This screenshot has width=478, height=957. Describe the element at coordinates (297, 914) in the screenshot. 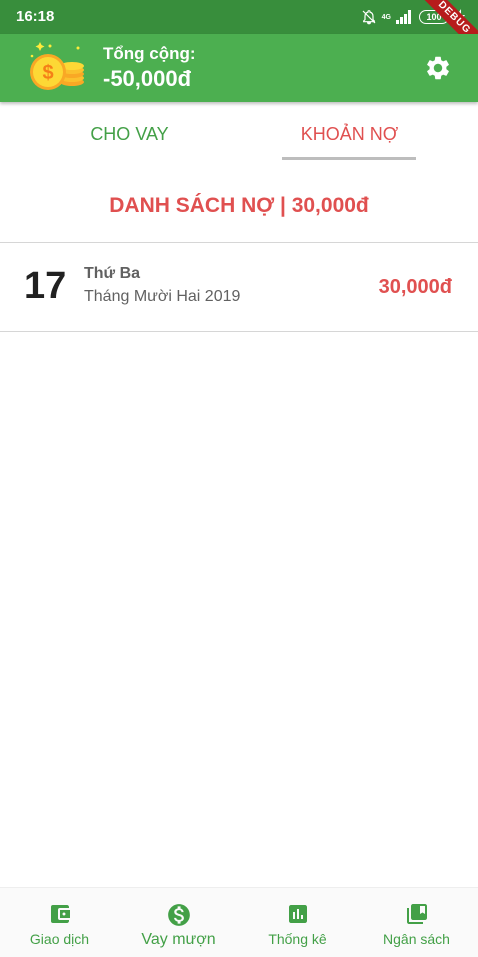

I see `bar-chart-icon` at that location.